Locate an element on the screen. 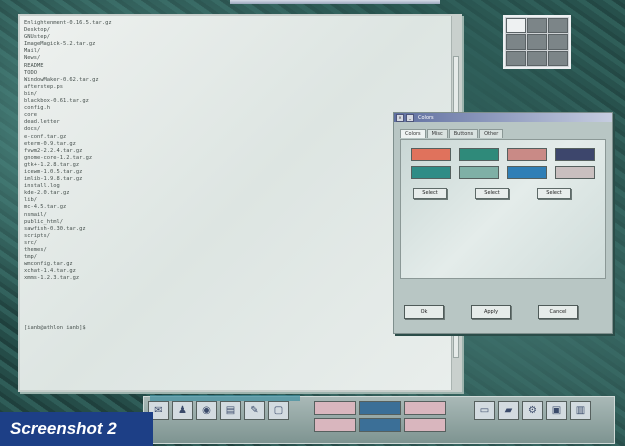  color-swatches is located at coordinates (503, 163).